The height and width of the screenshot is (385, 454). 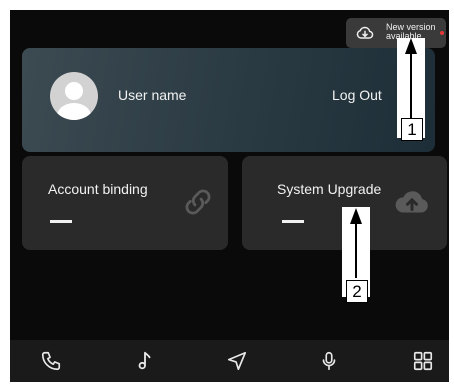 I want to click on callout-1-label: 1, so click(x=412, y=129).